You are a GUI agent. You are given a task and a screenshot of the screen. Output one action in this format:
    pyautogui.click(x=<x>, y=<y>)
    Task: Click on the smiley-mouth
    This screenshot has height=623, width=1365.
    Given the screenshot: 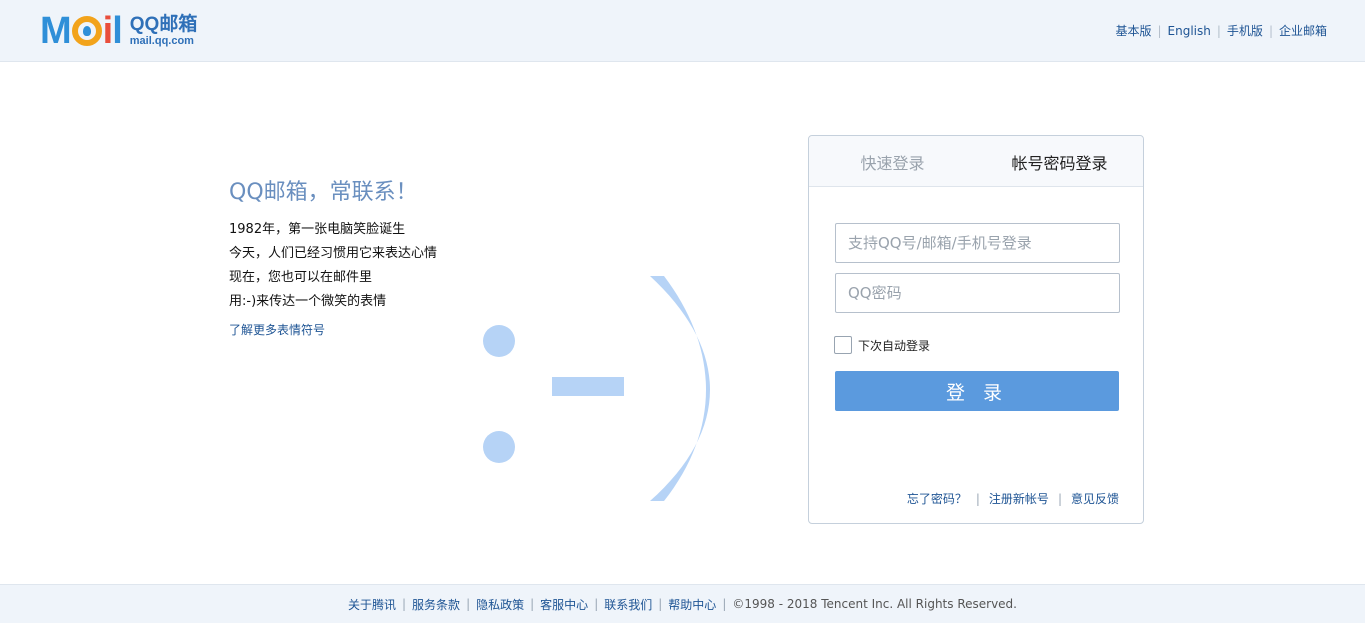 What is the action you would take?
    pyautogui.click(x=680, y=388)
    